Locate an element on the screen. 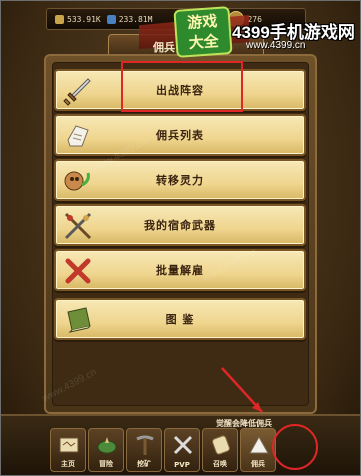 This screenshot has width=361, height=476. coin-icon is located at coordinates (59, 19).